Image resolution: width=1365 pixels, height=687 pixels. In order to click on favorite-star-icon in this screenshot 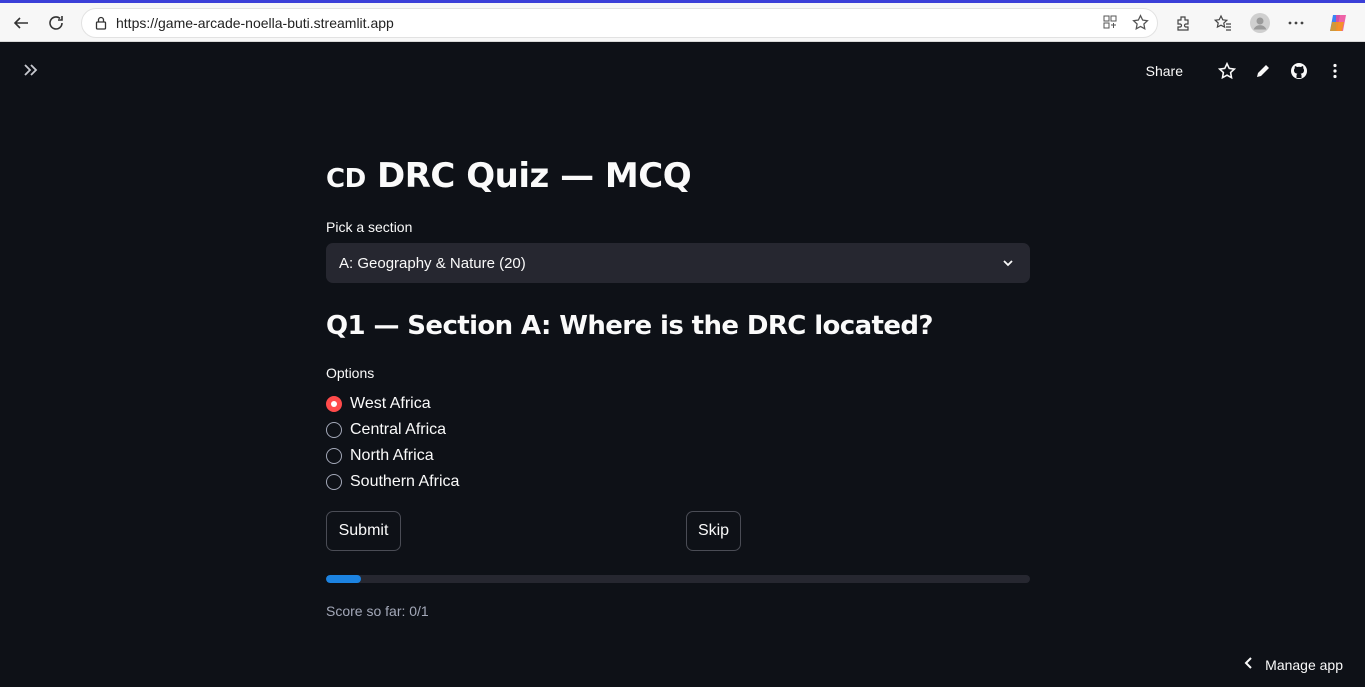, I will do `click(1140, 25)`.